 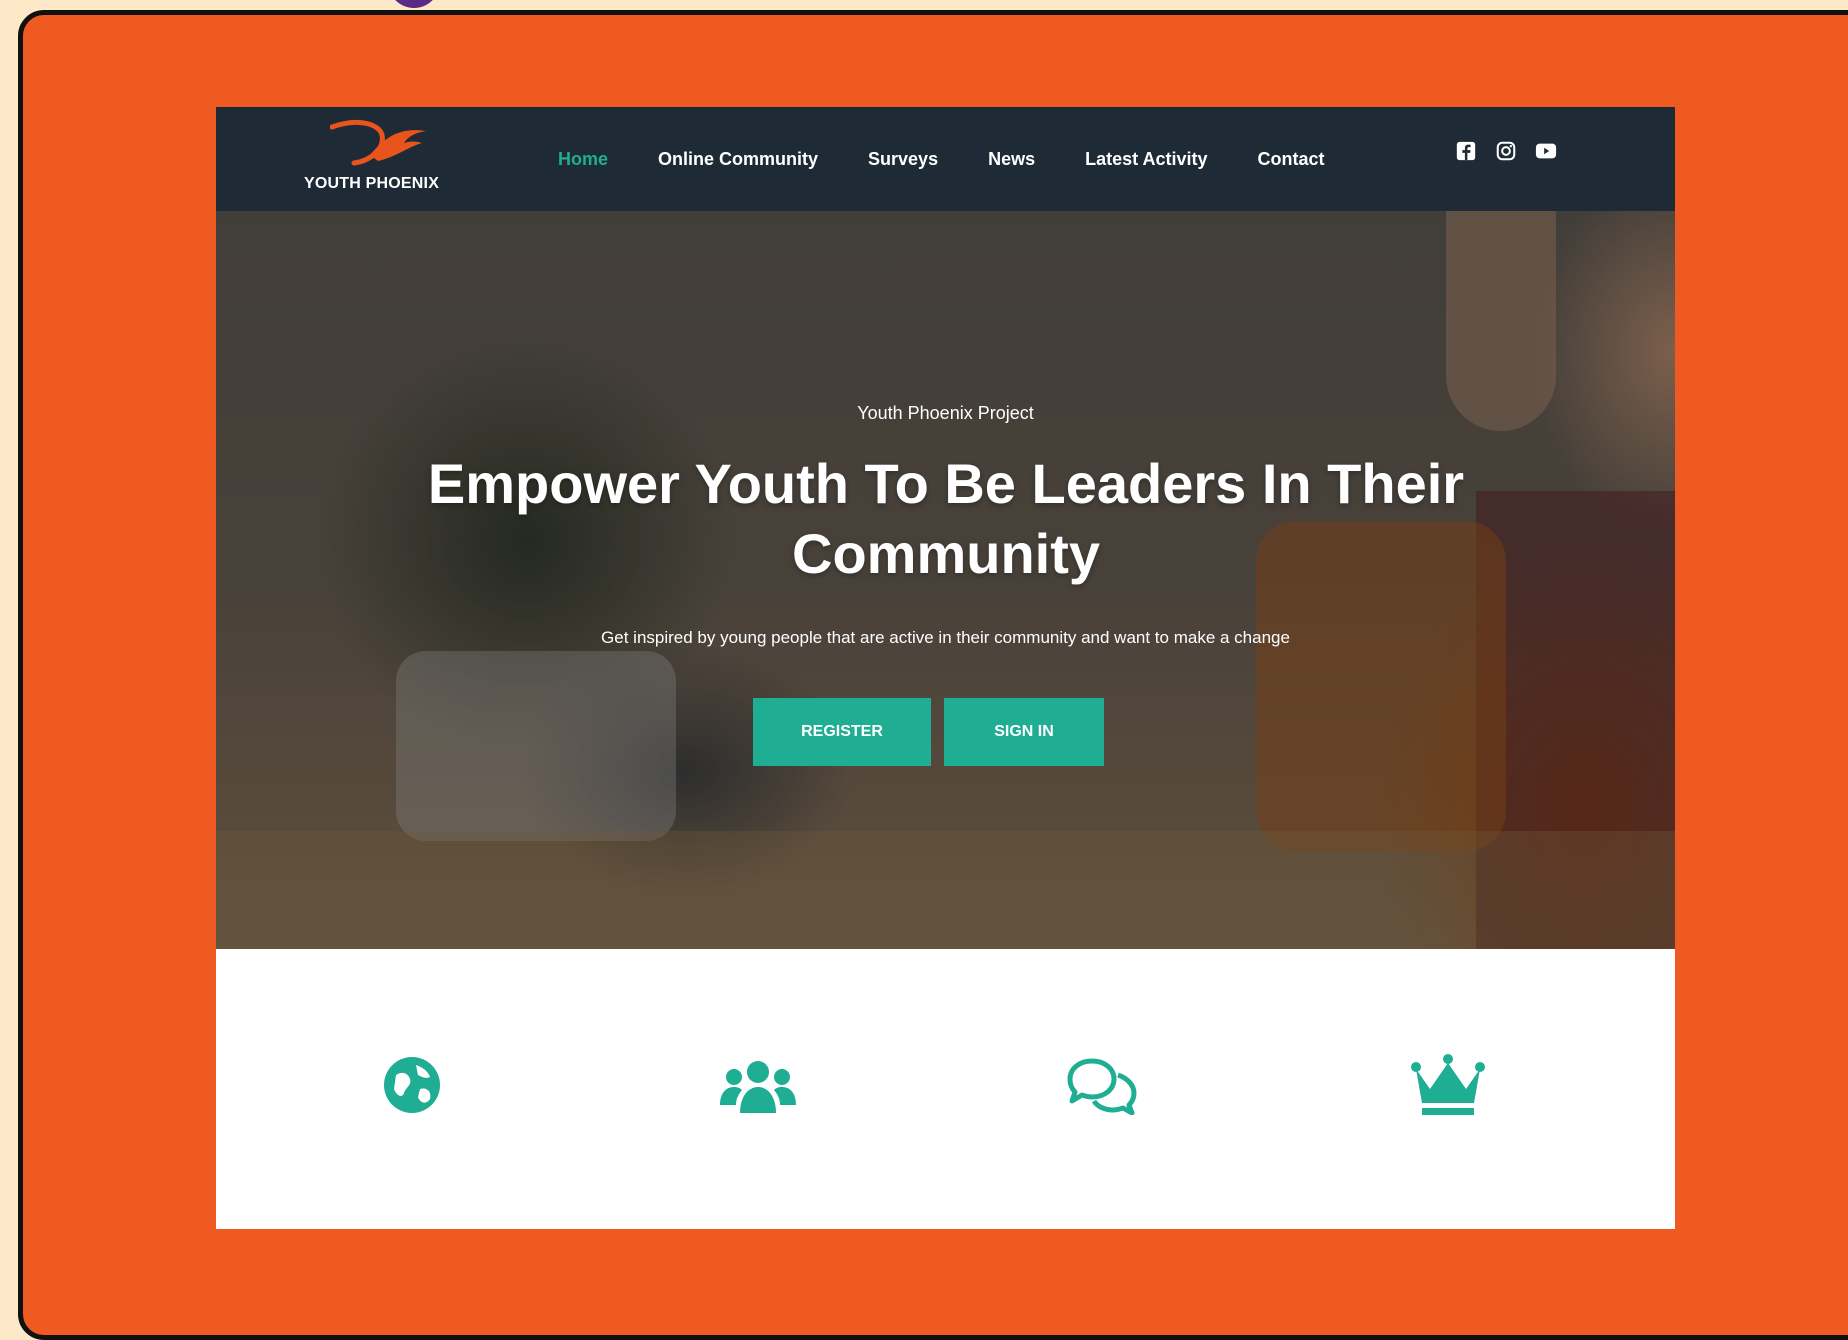 What do you see at coordinates (378, 143) in the screenshot?
I see `phoenix-logo-icon` at bounding box center [378, 143].